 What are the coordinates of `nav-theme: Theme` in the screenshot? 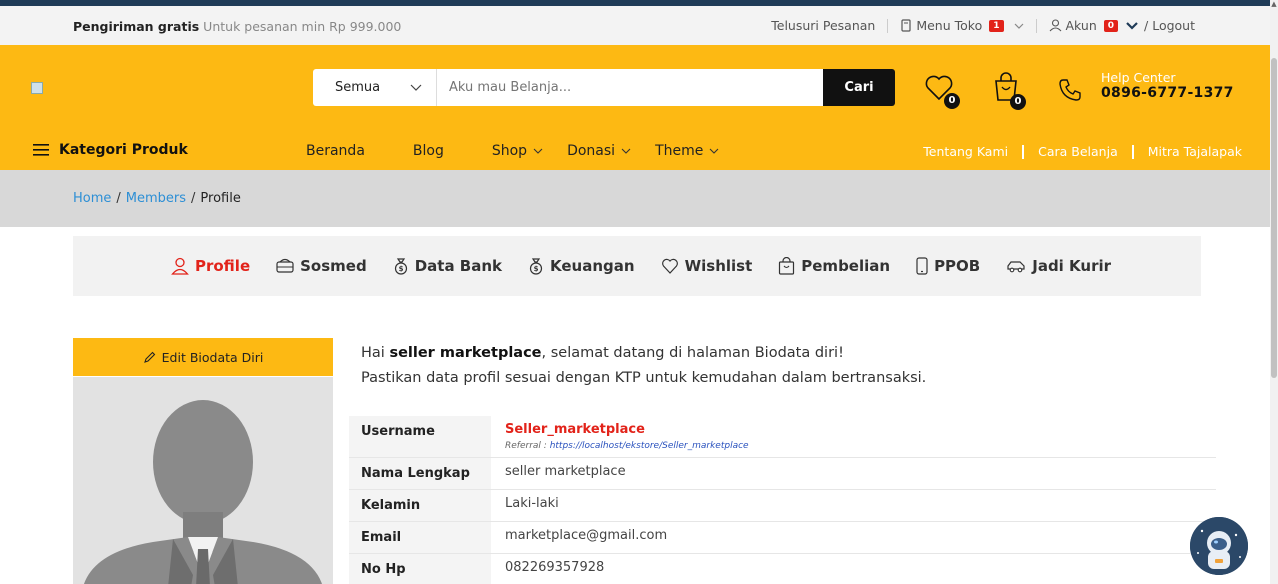 It's located at (687, 151).